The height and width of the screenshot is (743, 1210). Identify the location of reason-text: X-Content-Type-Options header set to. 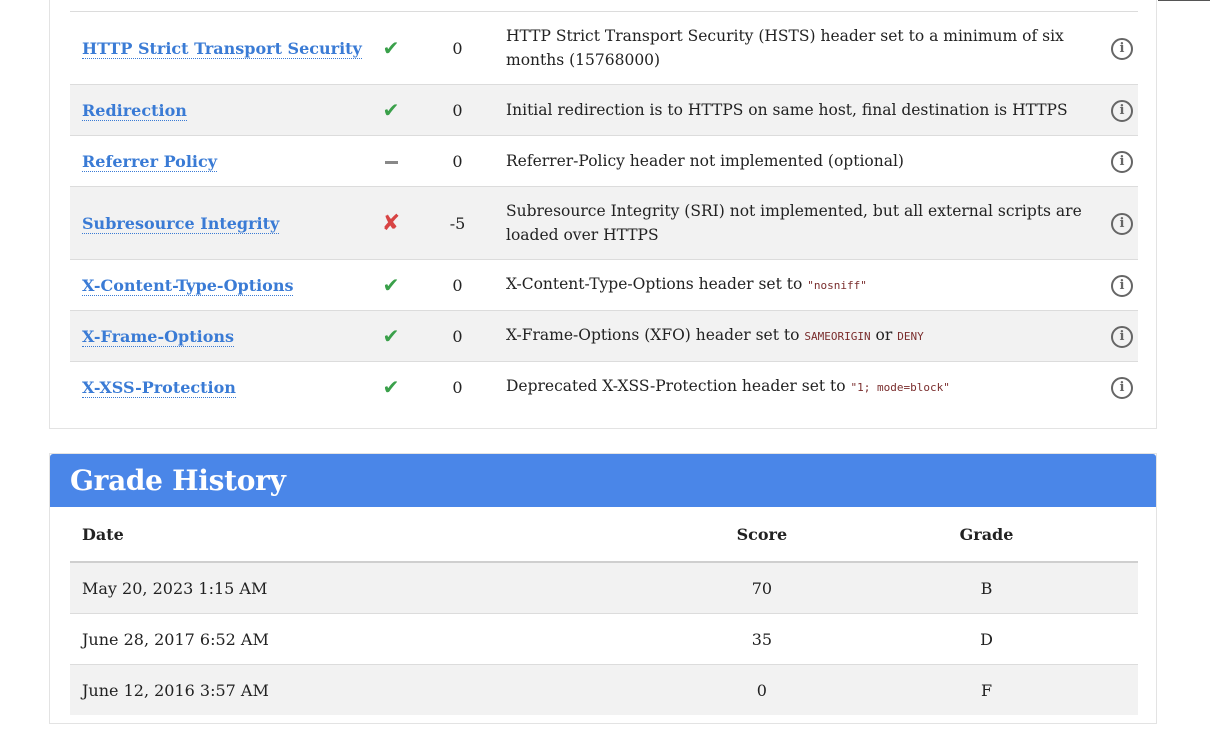
(657, 284).